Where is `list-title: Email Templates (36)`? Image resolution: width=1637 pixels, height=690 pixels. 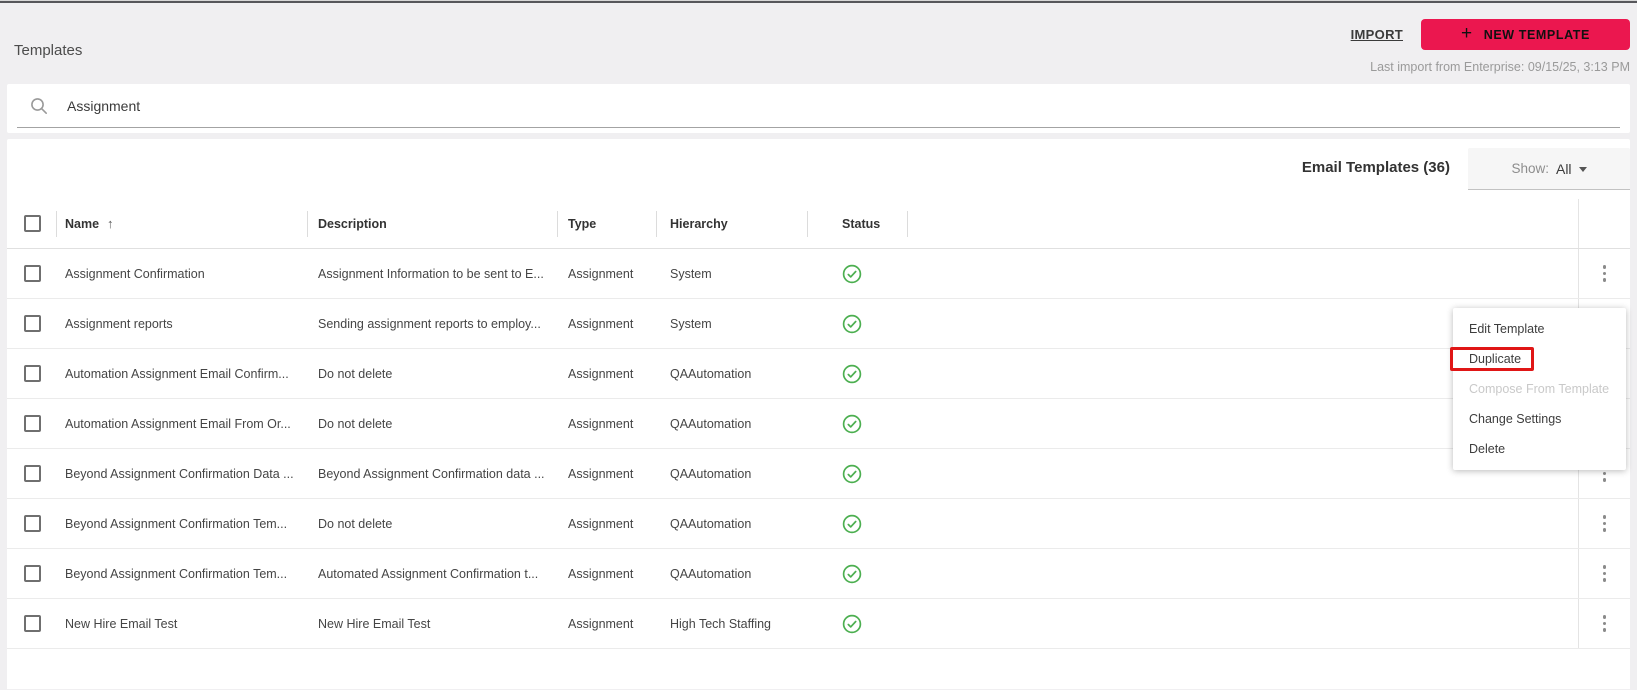
list-title: Email Templates (36) is located at coordinates (1375, 167).